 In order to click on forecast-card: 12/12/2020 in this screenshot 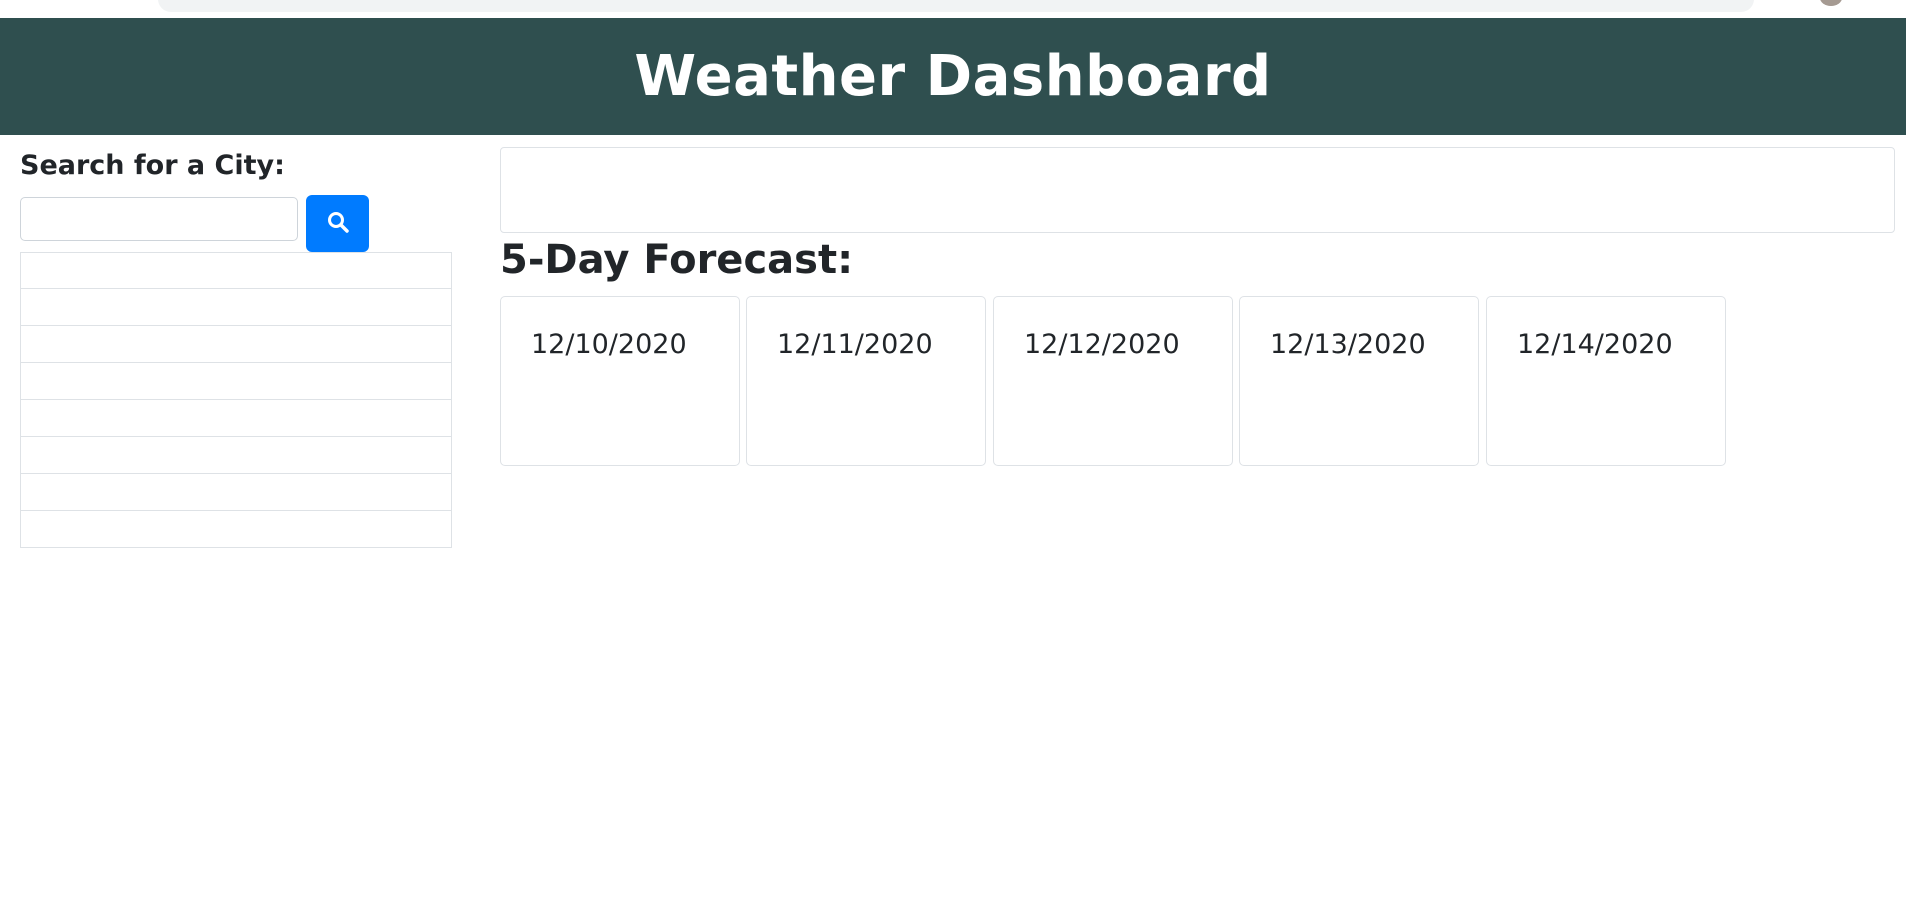, I will do `click(1113, 381)`.